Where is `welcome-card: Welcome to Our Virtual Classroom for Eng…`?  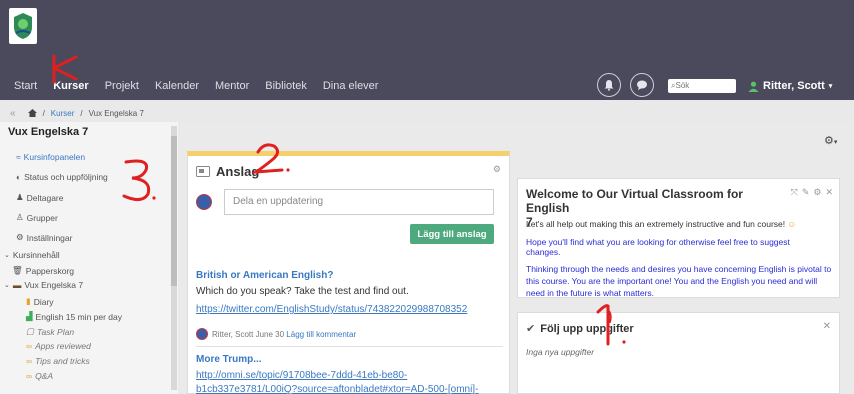
welcome-card: Welcome to Our Virtual Classroom for Eng… is located at coordinates (678, 238).